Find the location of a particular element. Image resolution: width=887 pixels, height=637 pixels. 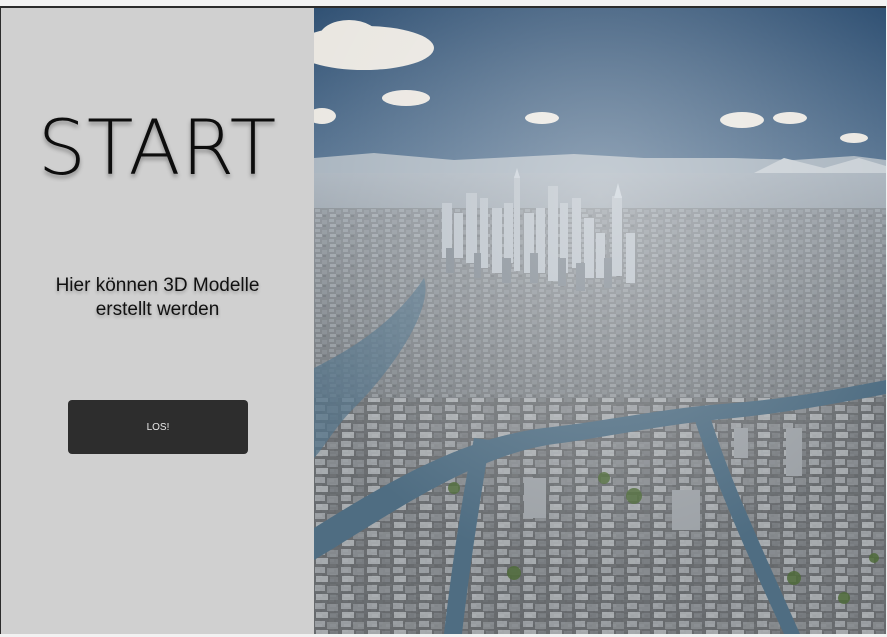

page-title: START is located at coordinates (157, 147).